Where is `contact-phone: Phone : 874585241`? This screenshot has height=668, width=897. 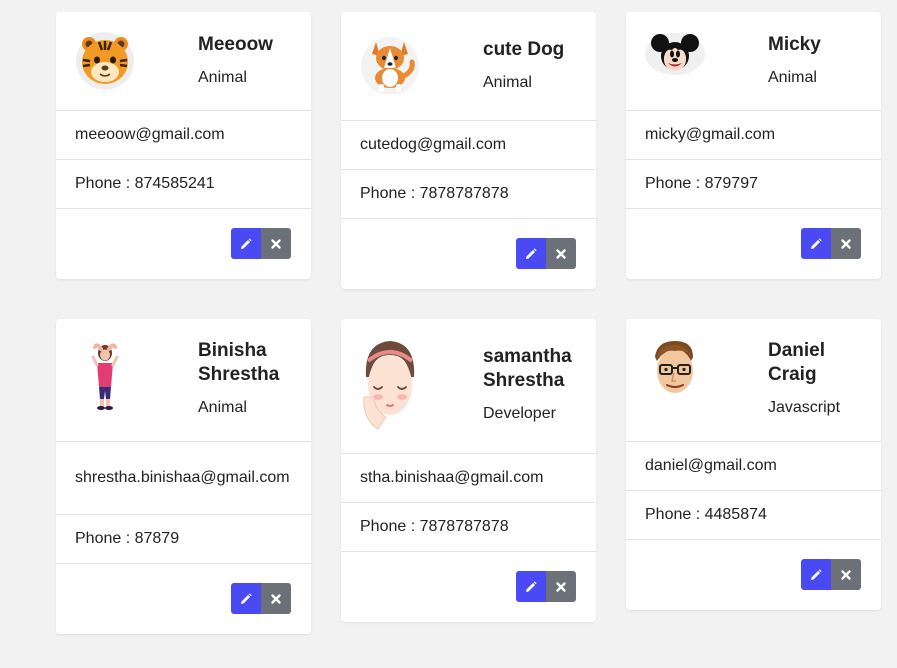
contact-phone: Phone : 874585241 is located at coordinates (183, 184).